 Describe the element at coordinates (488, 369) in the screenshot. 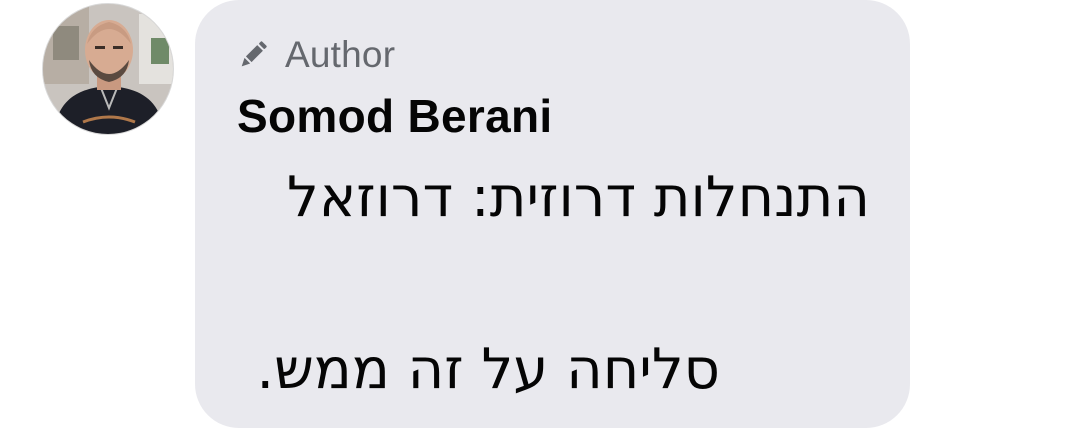

I see `comment-text-line-2: סליחה על זה ממש.` at that location.